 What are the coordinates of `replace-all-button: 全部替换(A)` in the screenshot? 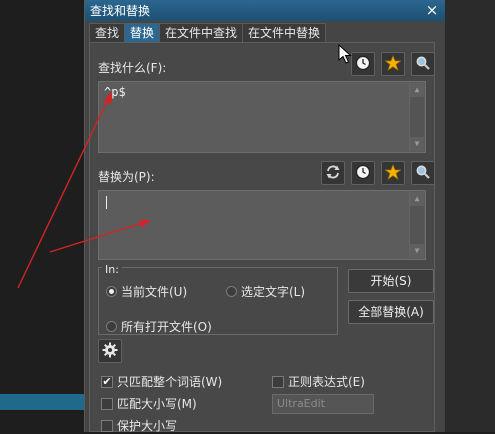 It's located at (391, 312).